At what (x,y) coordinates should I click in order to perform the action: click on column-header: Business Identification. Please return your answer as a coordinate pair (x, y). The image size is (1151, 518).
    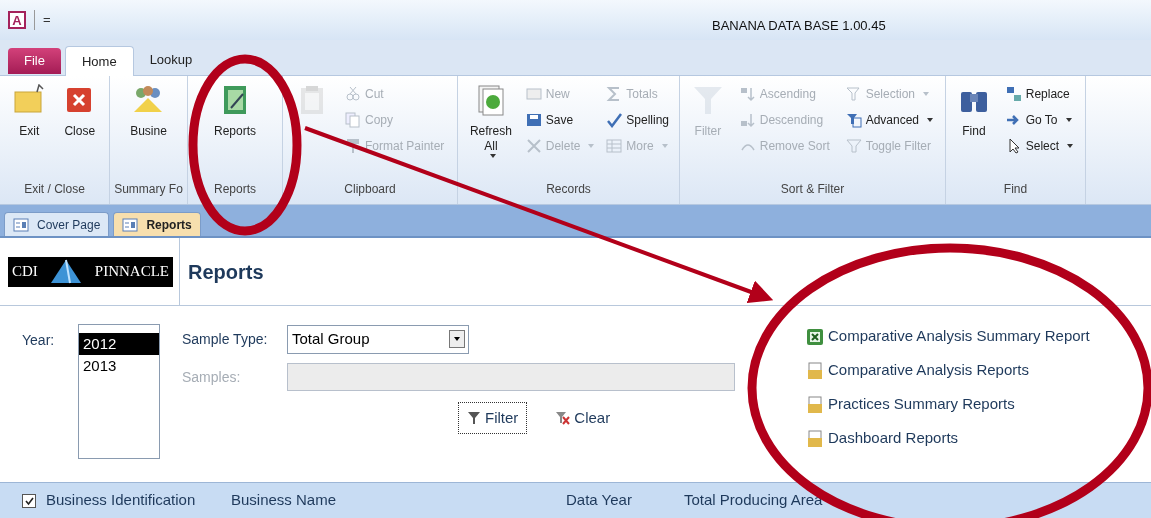
    Looking at the image, I should click on (121, 500).